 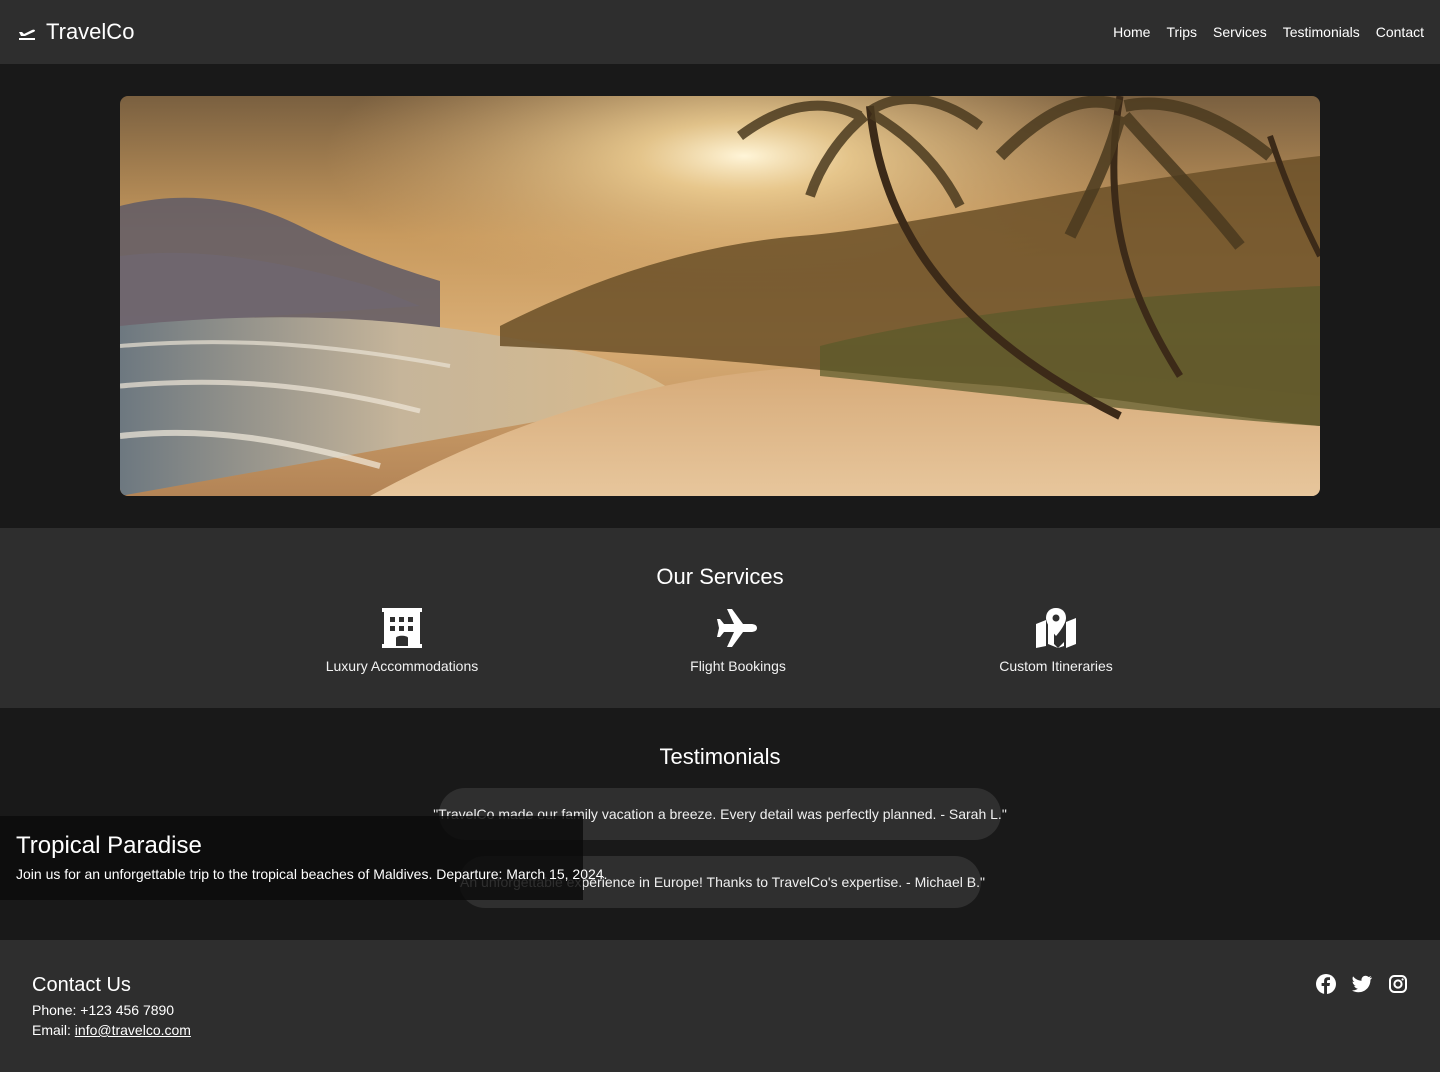 I want to click on contact-phone: Phone: +123 456 7890, so click(x=103, y=1010).